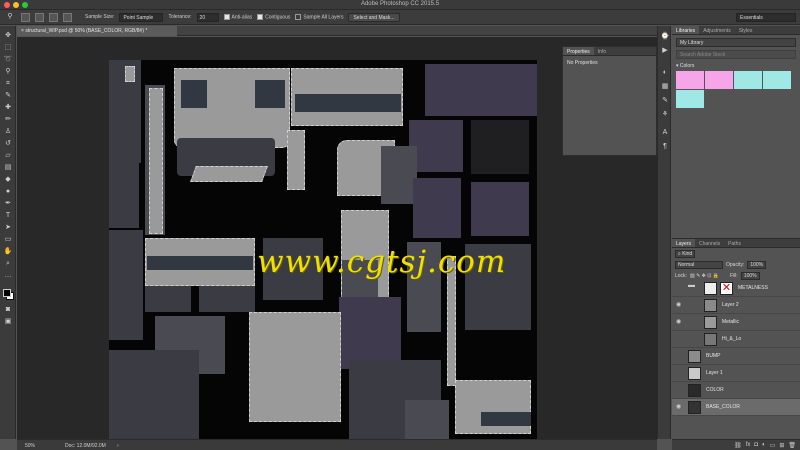  I want to click on layer-thumbnail, so click(710, 305).